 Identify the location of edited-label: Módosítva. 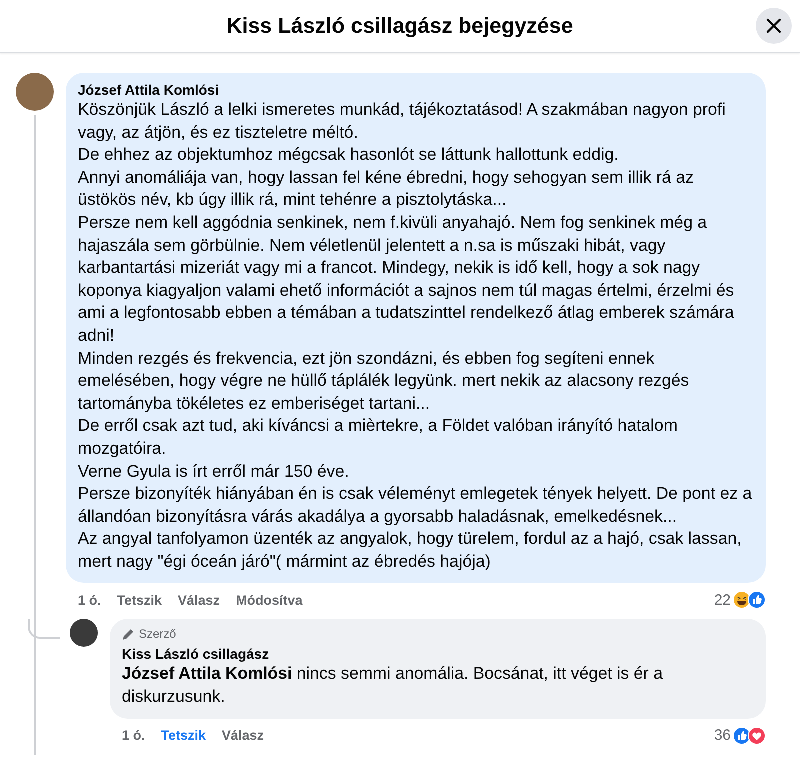
(269, 600).